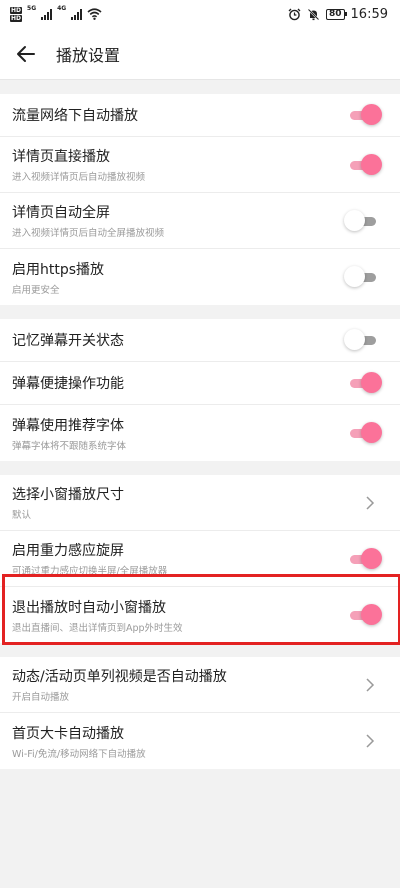  Describe the element at coordinates (68, 341) in the screenshot. I see `setting-title: 记忆弹幕开关状态` at that location.